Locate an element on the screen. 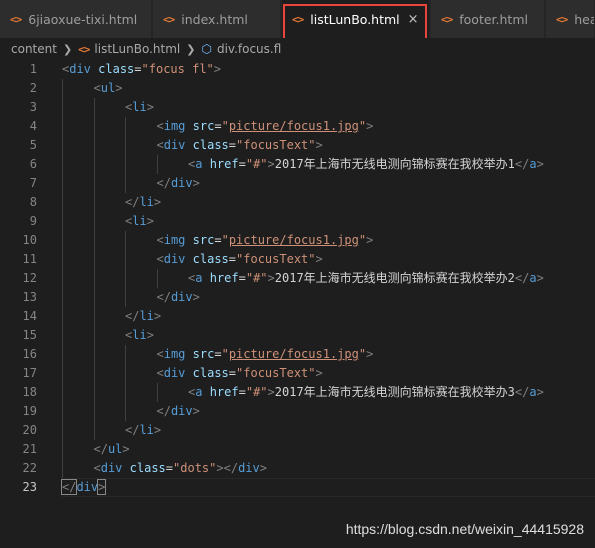 This screenshot has height=548, width=595. code-line: 15 <li> is located at coordinates (297, 335).